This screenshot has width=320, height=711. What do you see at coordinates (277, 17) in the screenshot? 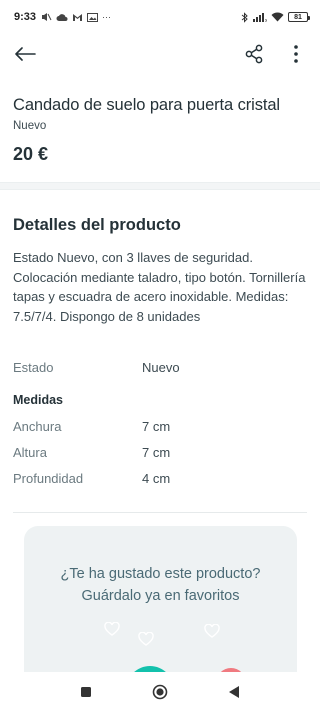
I see `wifi-icon` at bounding box center [277, 17].